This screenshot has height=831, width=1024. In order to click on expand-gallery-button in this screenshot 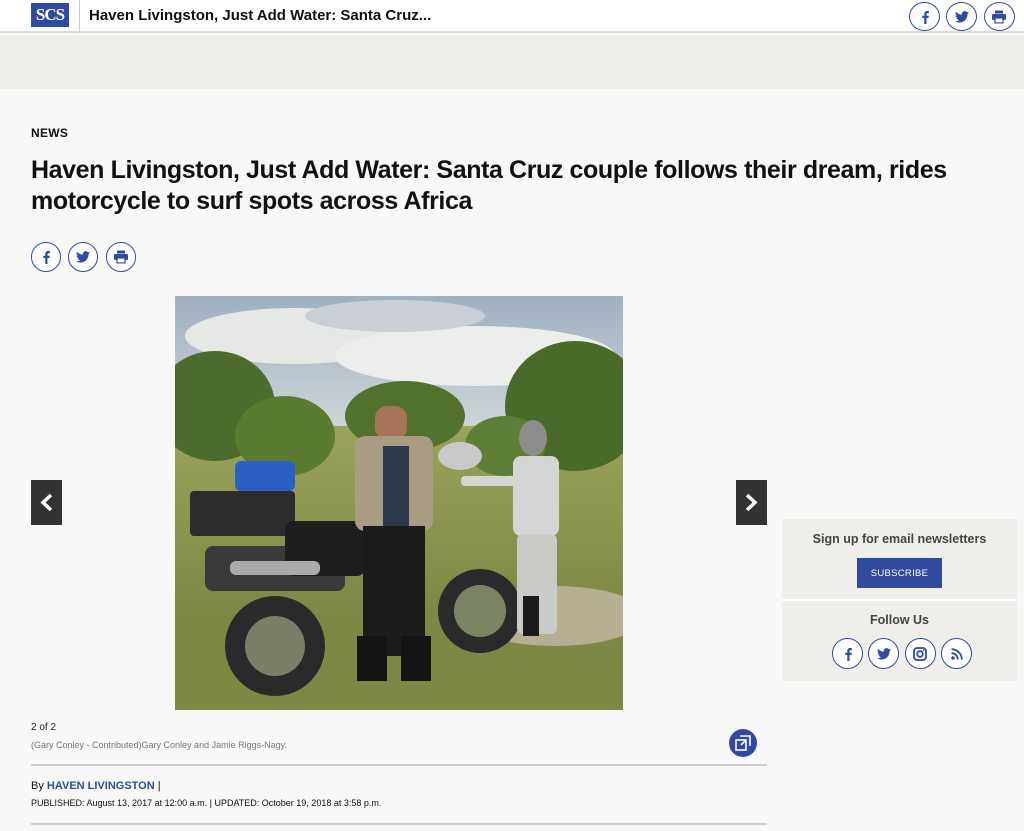, I will do `click(743, 743)`.